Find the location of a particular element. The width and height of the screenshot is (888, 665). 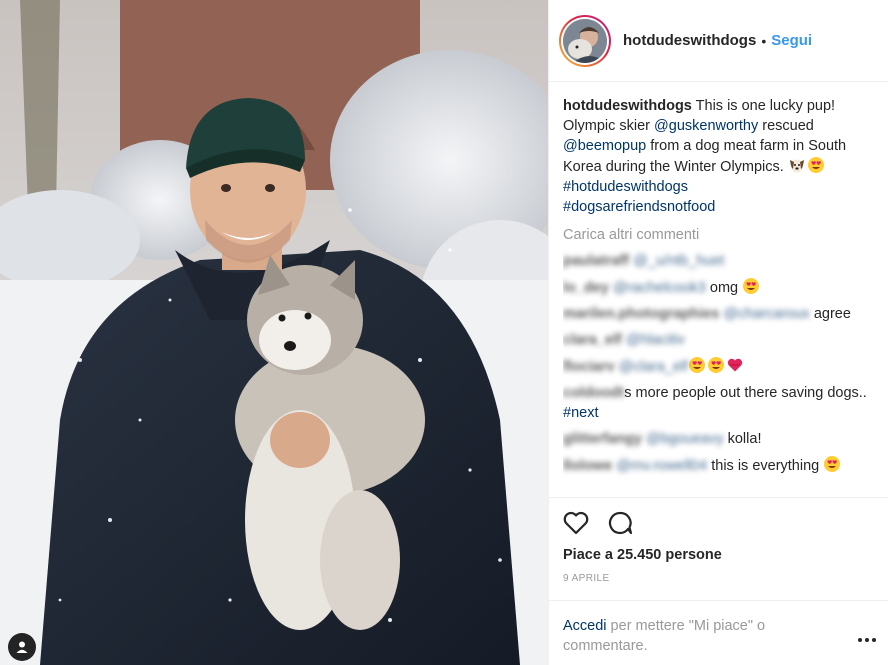

comment-item: paulatraff @_u/ntb_huet is located at coordinates (721, 261).